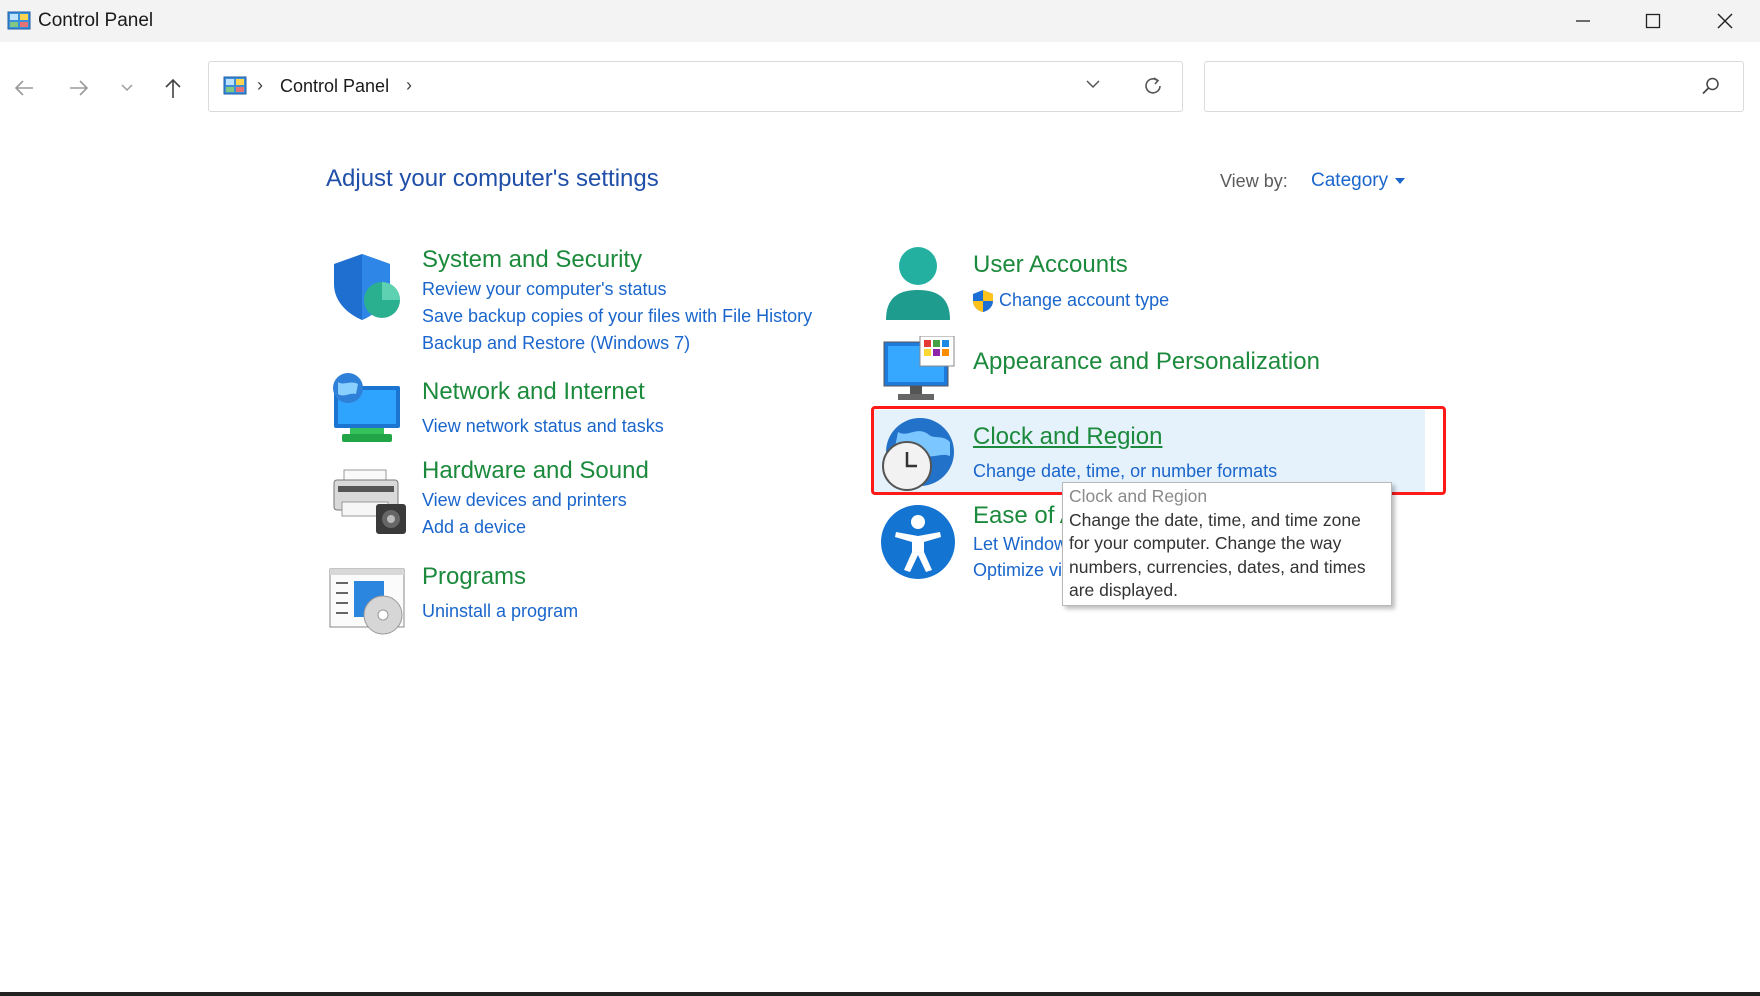 This screenshot has width=1760, height=996. I want to click on page-title: Adjust your computer's settings, so click(492, 178).